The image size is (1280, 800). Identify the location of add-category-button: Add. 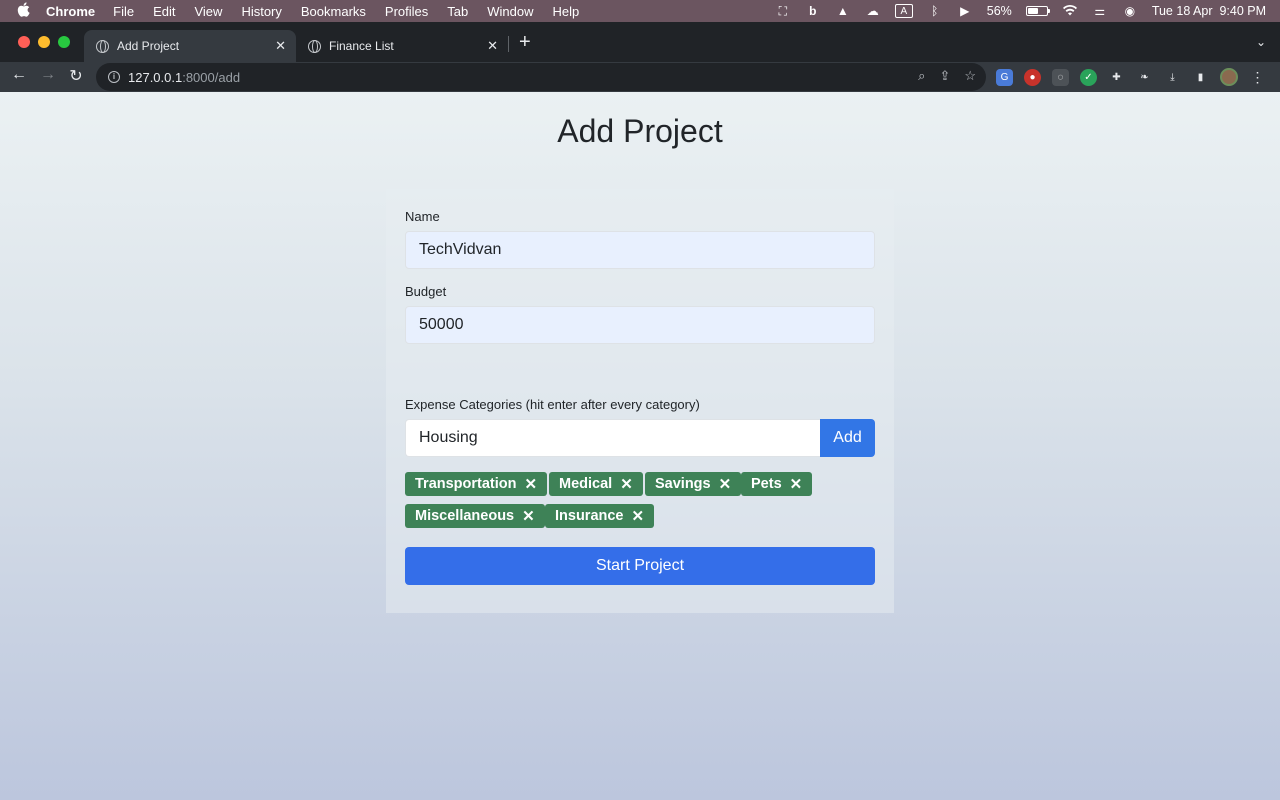
(847, 438).